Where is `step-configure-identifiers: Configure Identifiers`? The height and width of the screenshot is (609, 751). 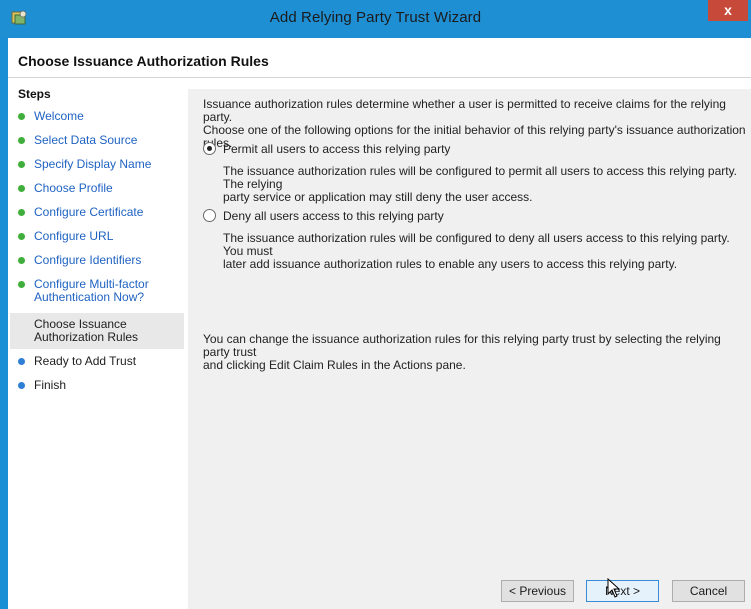
step-configure-identifiers: Configure Identifiers is located at coordinates (97, 260).